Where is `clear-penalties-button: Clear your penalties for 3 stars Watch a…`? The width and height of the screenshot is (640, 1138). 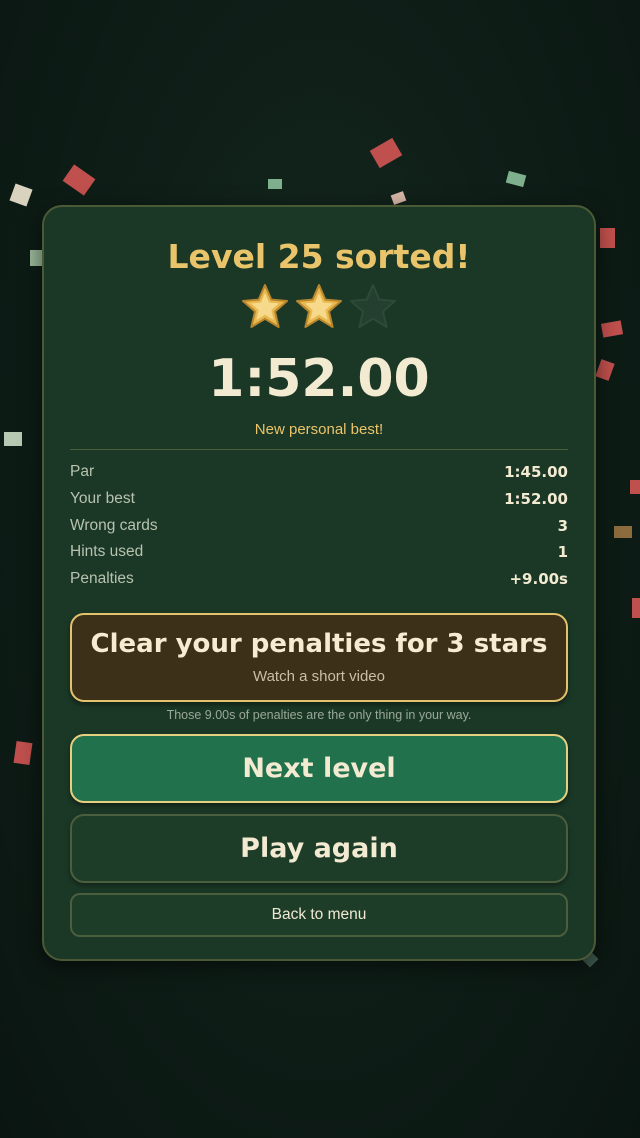
clear-penalties-button: Clear your penalties for 3 stars Watch a… is located at coordinates (319, 657).